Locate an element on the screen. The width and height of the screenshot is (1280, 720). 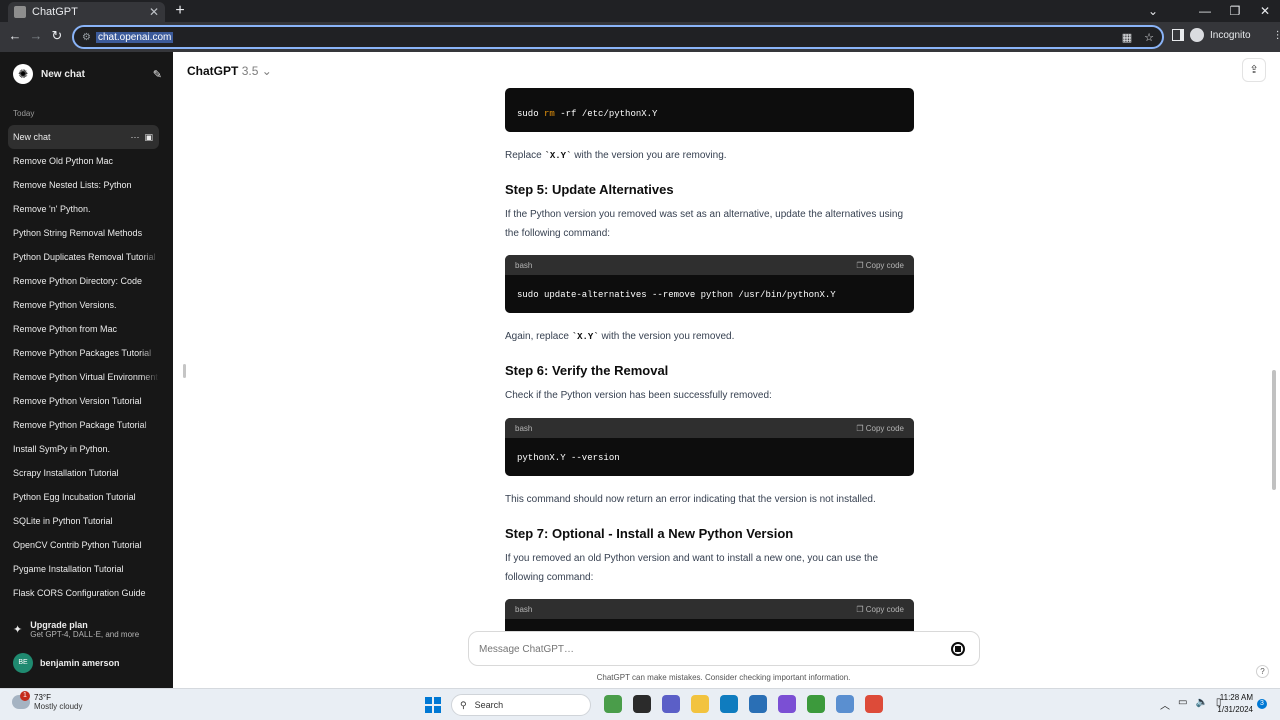
taskbar-search: ⚲ Search is located at coordinates (521, 705).